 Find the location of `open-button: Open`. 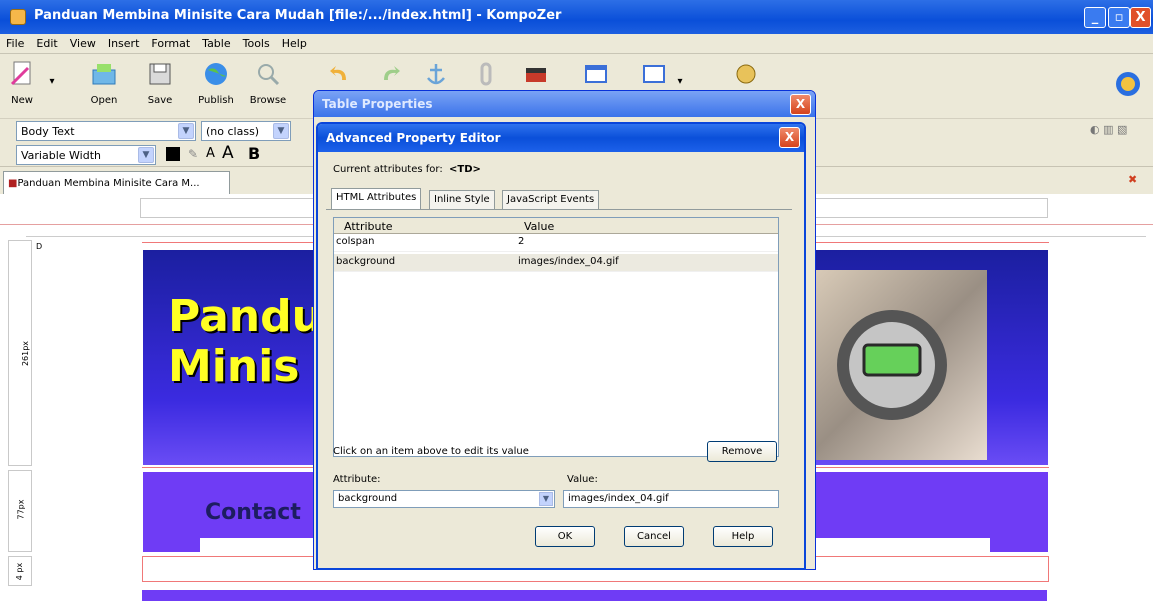

open-button: Open is located at coordinates (104, 82).